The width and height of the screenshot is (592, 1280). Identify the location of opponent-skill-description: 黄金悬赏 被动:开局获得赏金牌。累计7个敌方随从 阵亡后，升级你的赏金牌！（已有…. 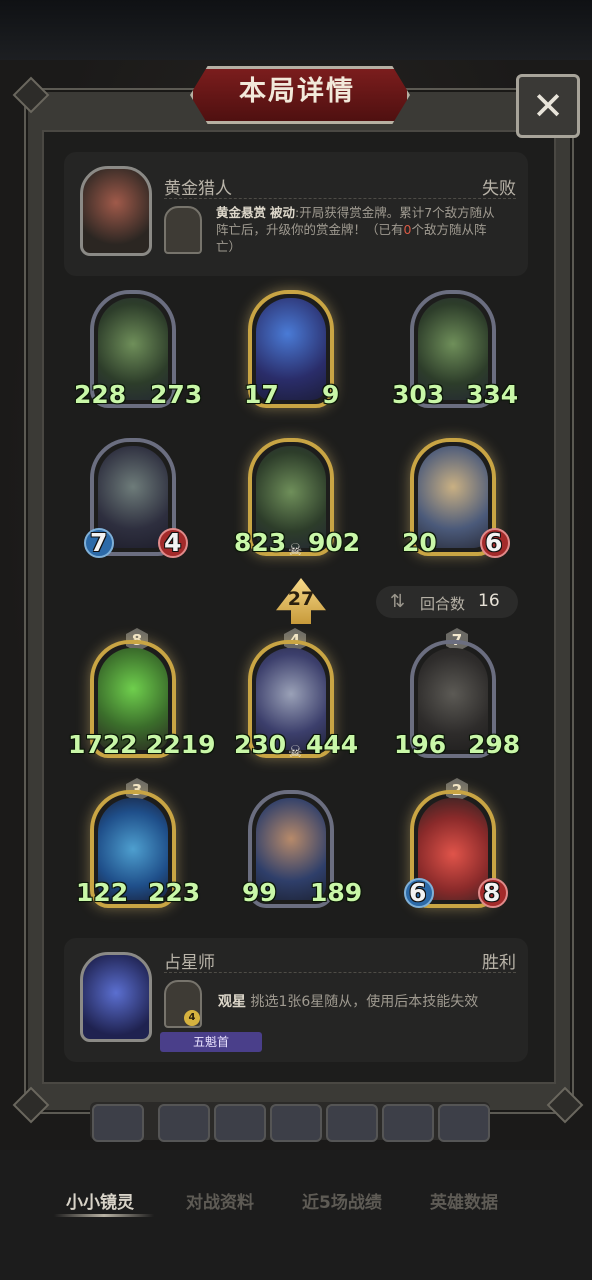
(368, 229).